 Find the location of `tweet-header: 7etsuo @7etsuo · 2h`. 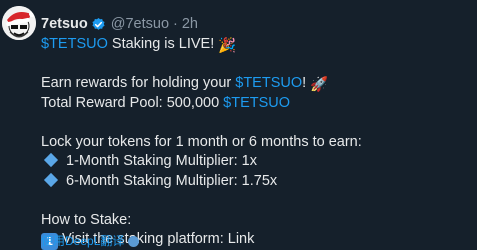

tweet-header: 7etsuo @7etsuo · 2h is located at coordinates (119, 24).